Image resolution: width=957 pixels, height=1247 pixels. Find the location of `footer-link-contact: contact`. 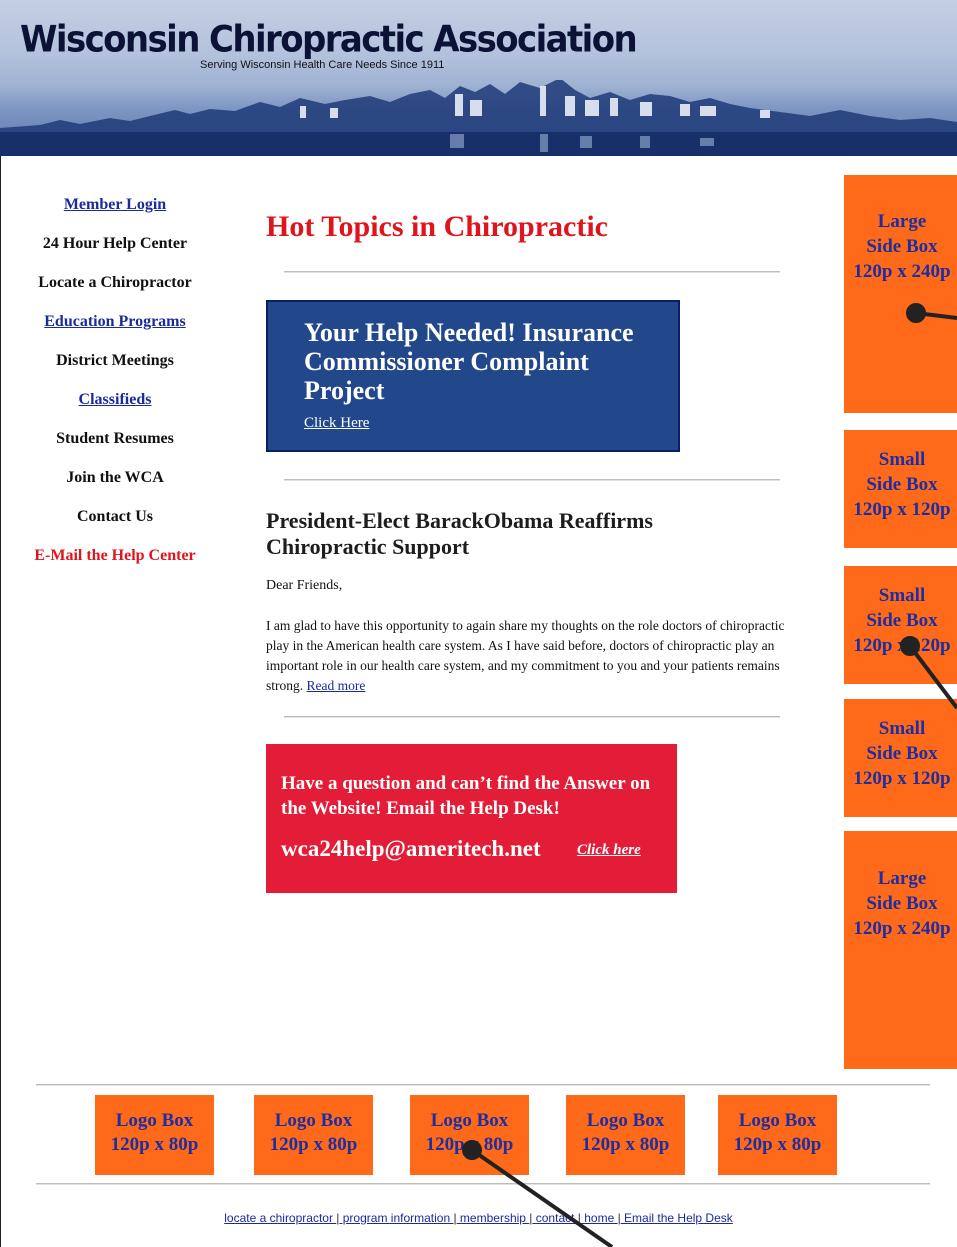

footer-link-contact: contact is located at coordinates (554, 1218).